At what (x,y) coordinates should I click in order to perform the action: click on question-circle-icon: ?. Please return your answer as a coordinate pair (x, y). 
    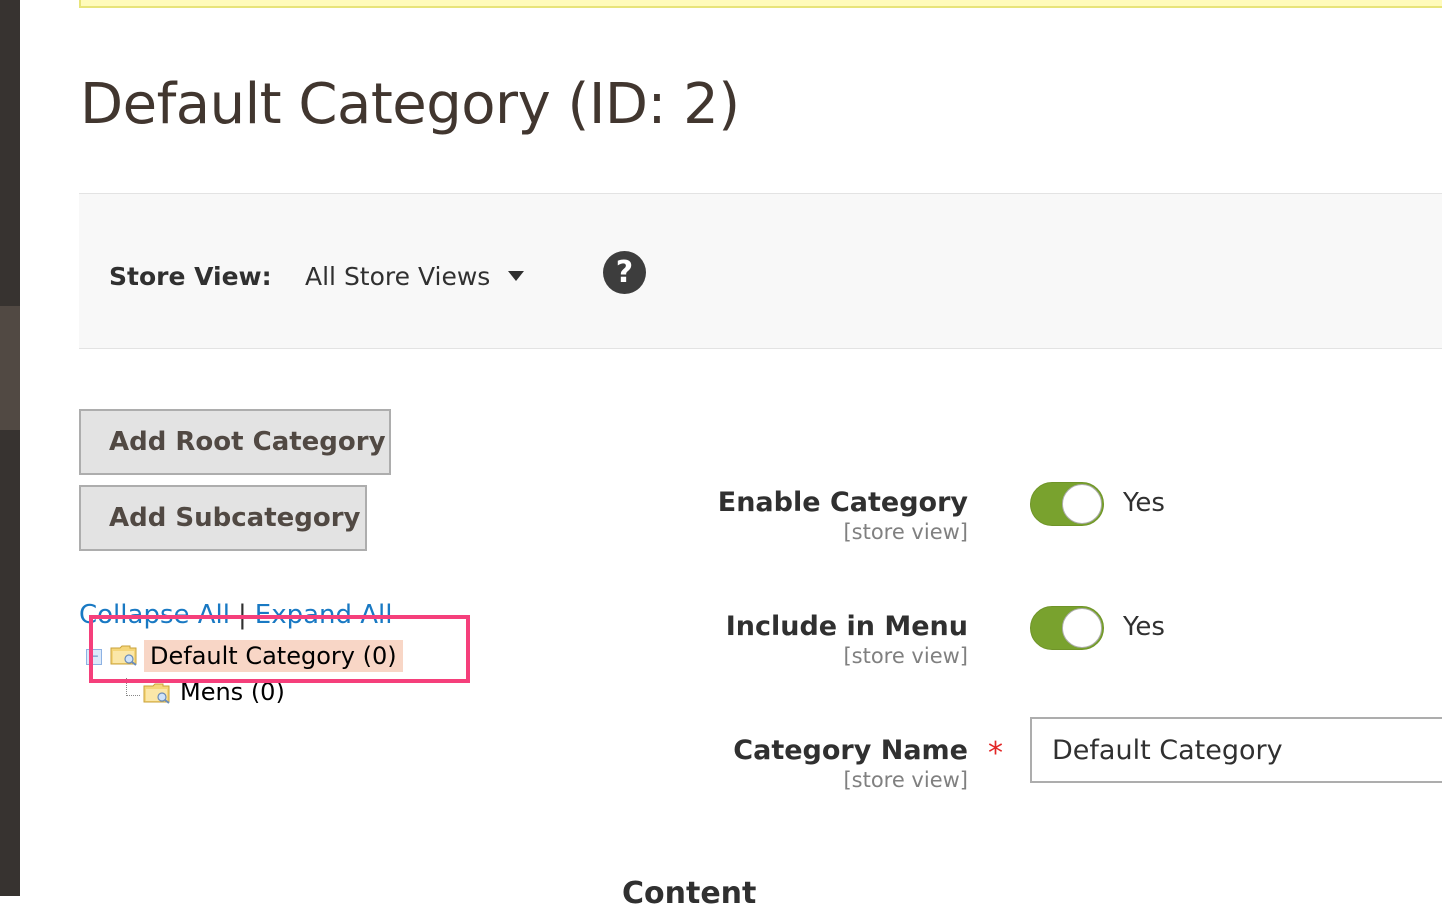
    Looking at the image, I should click on (624, 272).